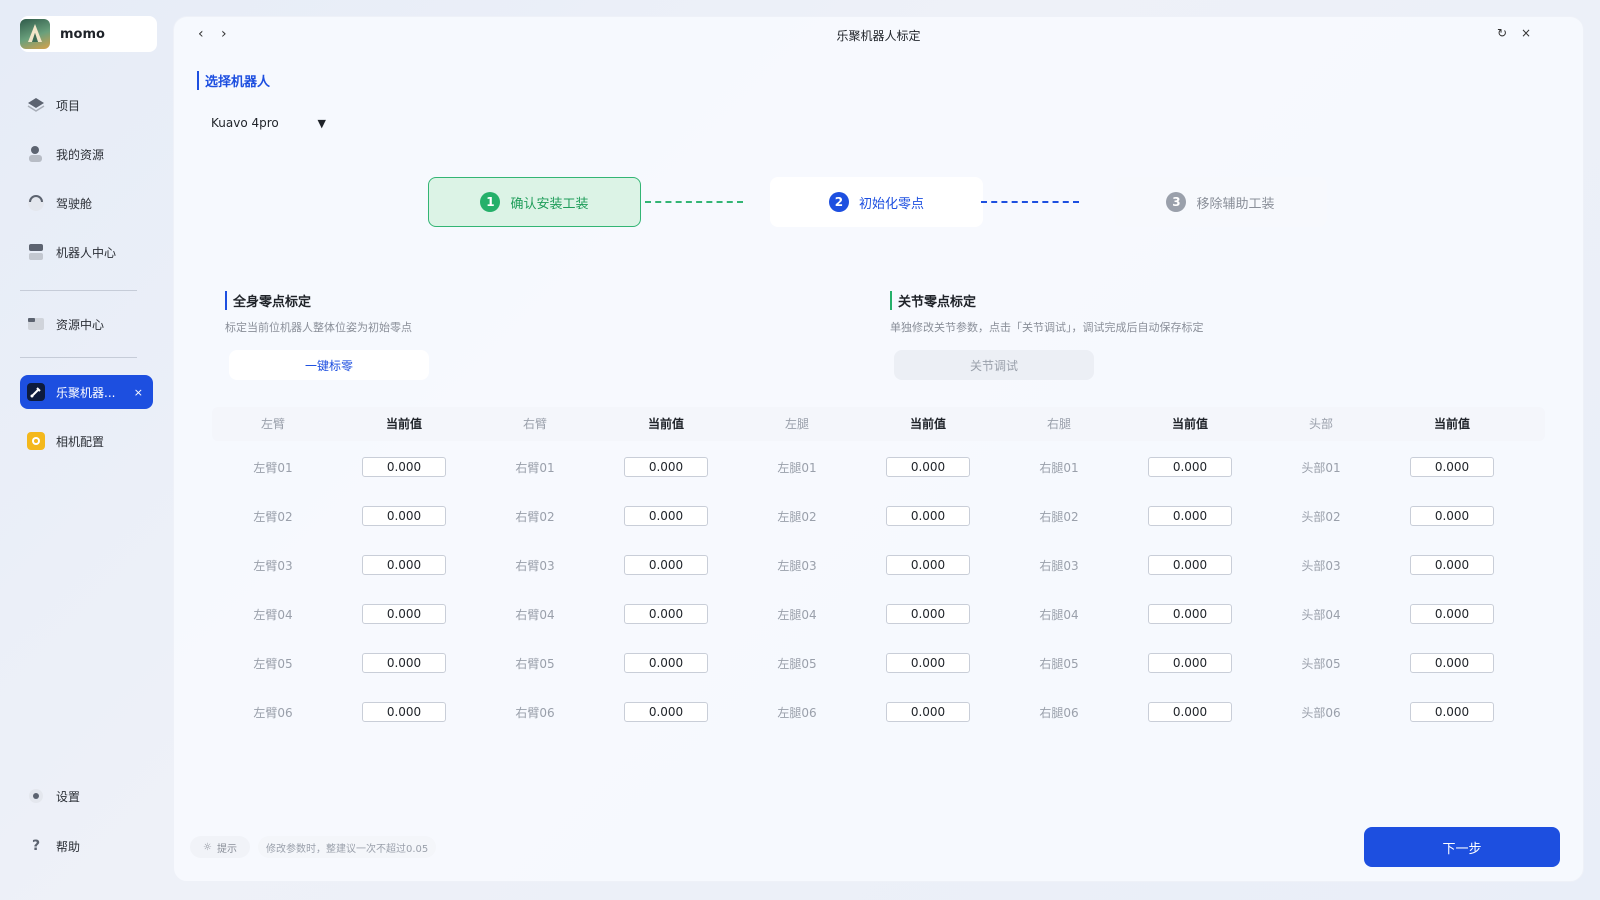  Describe the element at coordinates (245, 123) in the screenshot. I see `robot-select-value: Kuavo 4pro` at that location.